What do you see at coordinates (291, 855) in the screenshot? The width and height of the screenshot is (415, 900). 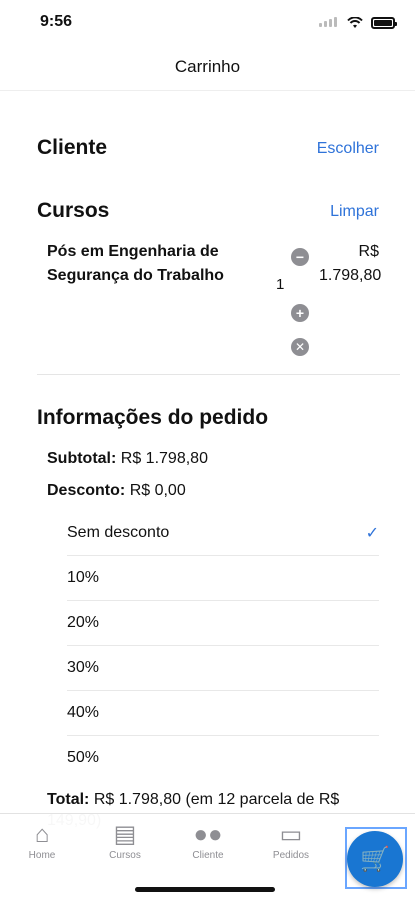 I see `tab-label: Pedidos` at bounding box center [291, 855].